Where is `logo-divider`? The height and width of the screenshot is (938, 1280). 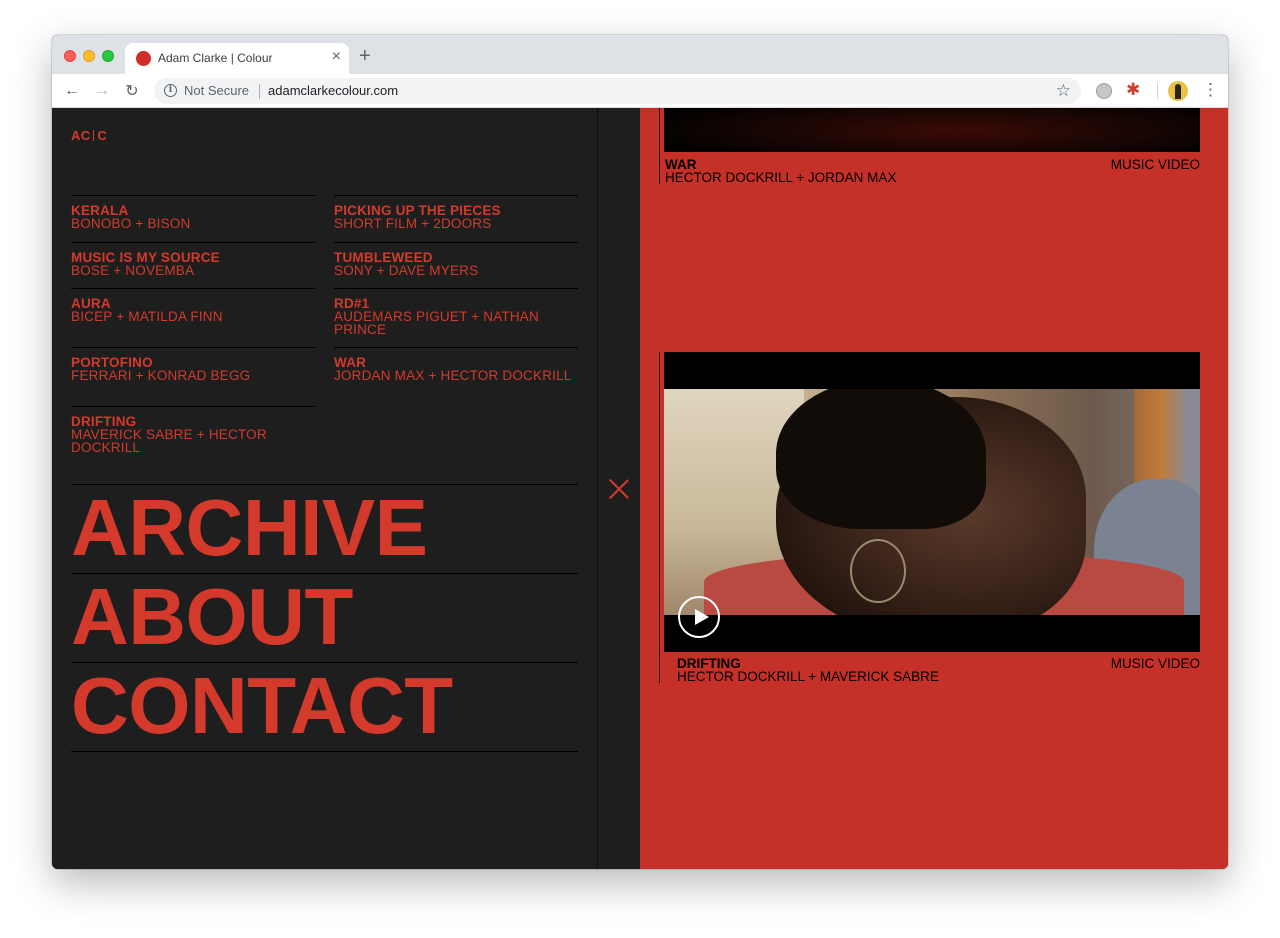
logo-divider is located at coordinates (94, 135).